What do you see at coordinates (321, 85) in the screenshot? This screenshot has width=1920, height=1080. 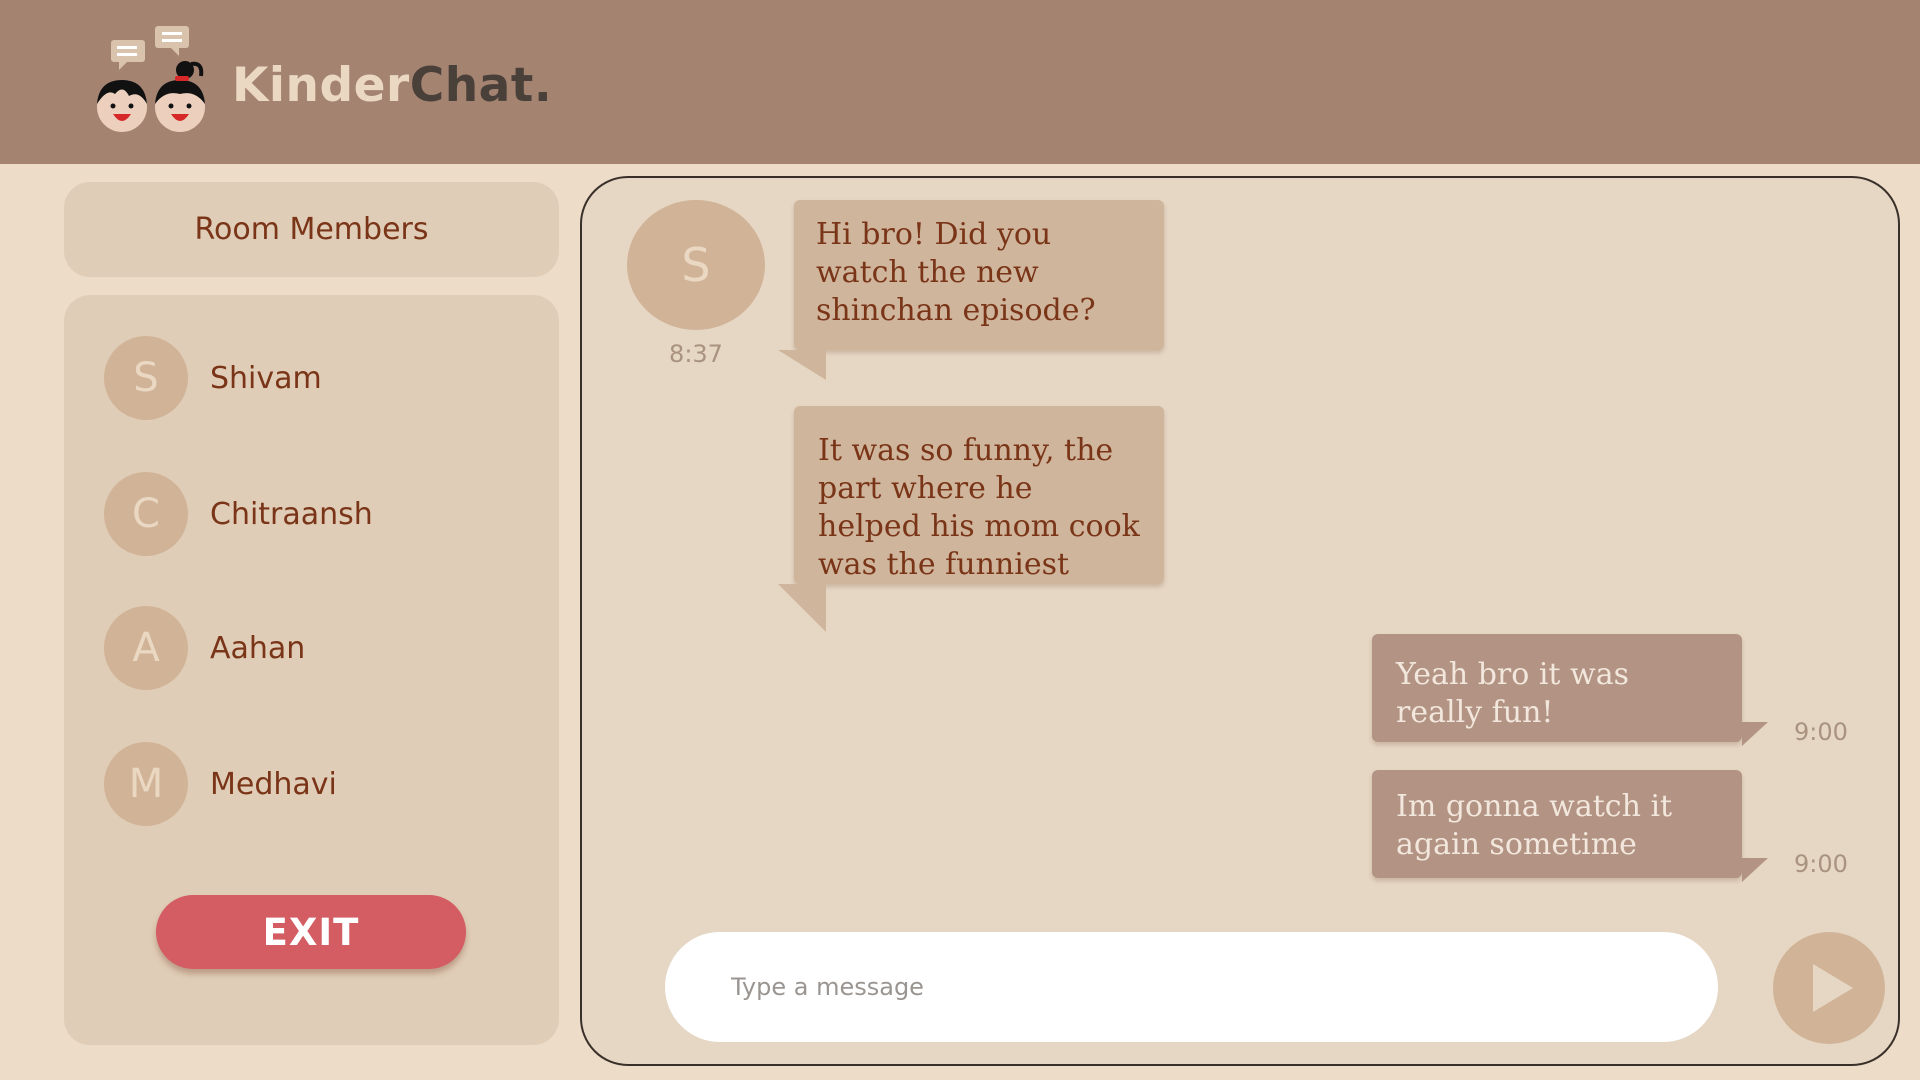 I see `brand-part-kinder: Kinder` at bounding box center [321, 85].